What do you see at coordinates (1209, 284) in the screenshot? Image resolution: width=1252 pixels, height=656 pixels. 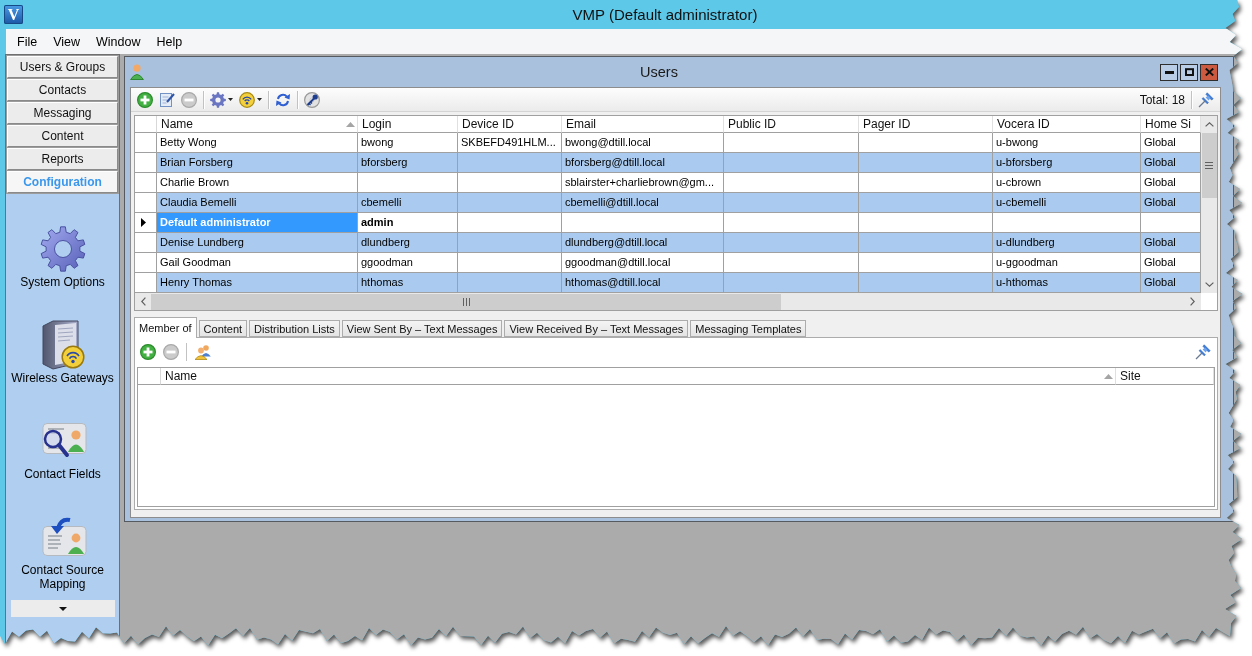 I see `scroll-down-icon` at bounding box center [1209, 284].